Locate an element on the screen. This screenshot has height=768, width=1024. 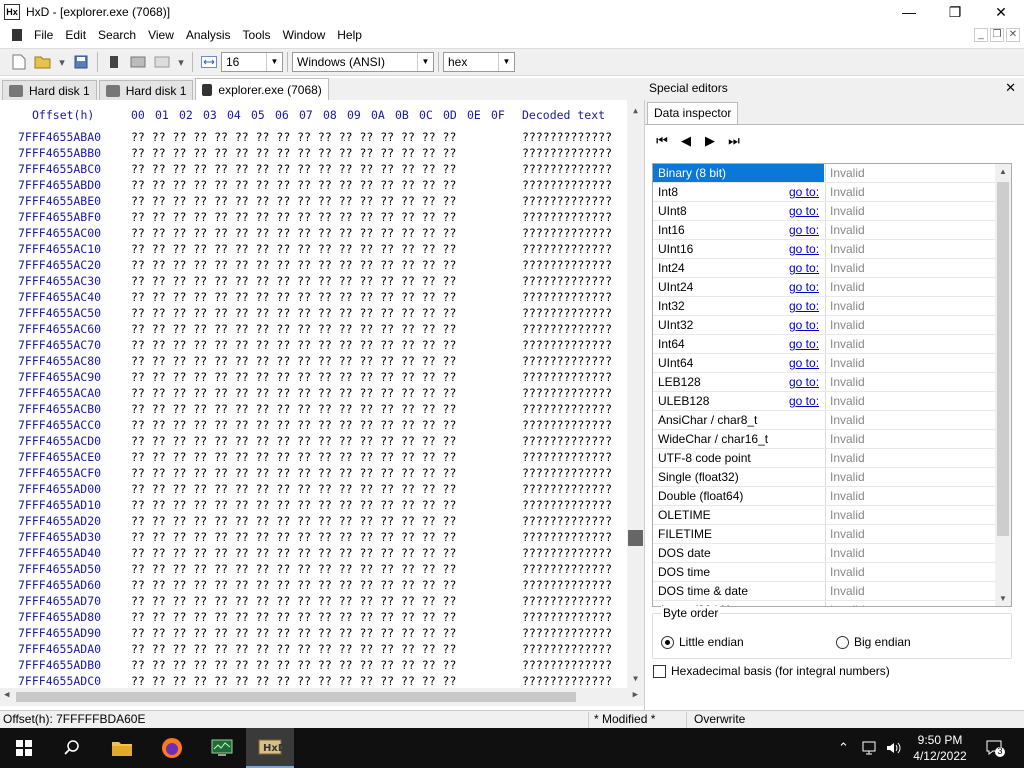
status-edit-mode: Overwrite is located at coordinates (719, 719).